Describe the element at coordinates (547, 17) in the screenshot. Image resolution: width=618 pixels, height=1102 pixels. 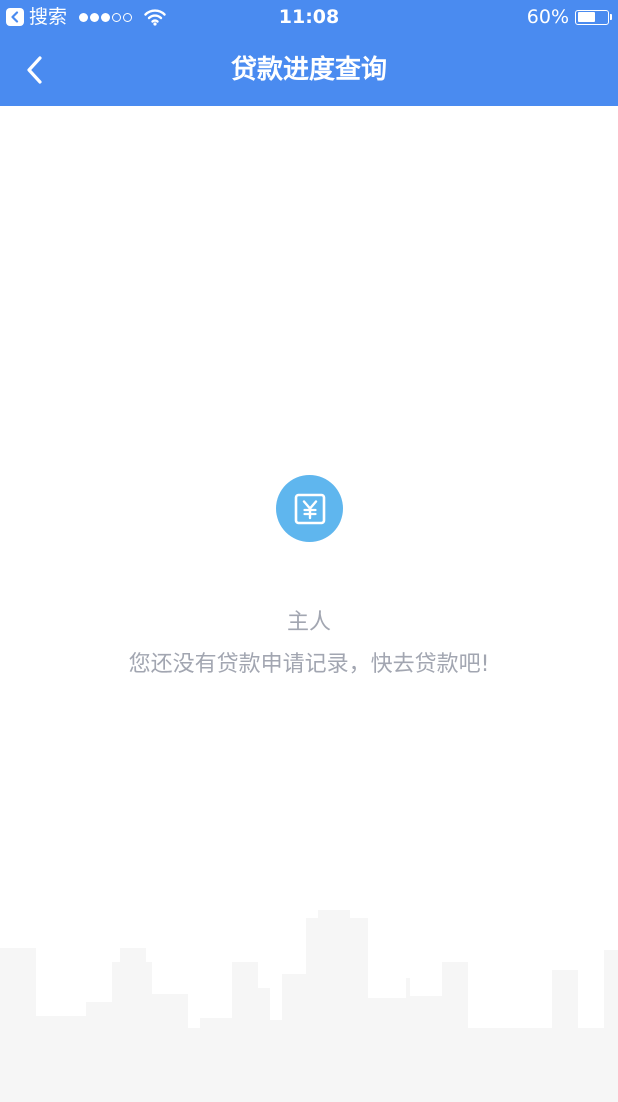
I see `battery-percent: 60%` at that location.